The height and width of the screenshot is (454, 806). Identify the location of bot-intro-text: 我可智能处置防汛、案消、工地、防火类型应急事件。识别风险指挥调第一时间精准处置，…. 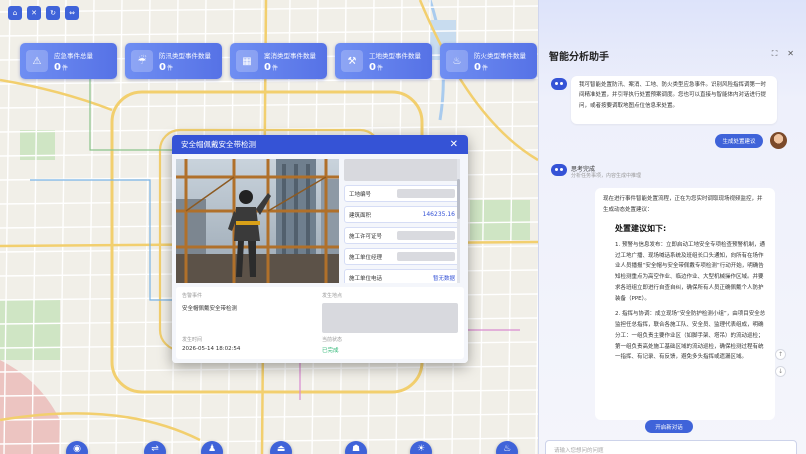
(673, 95).